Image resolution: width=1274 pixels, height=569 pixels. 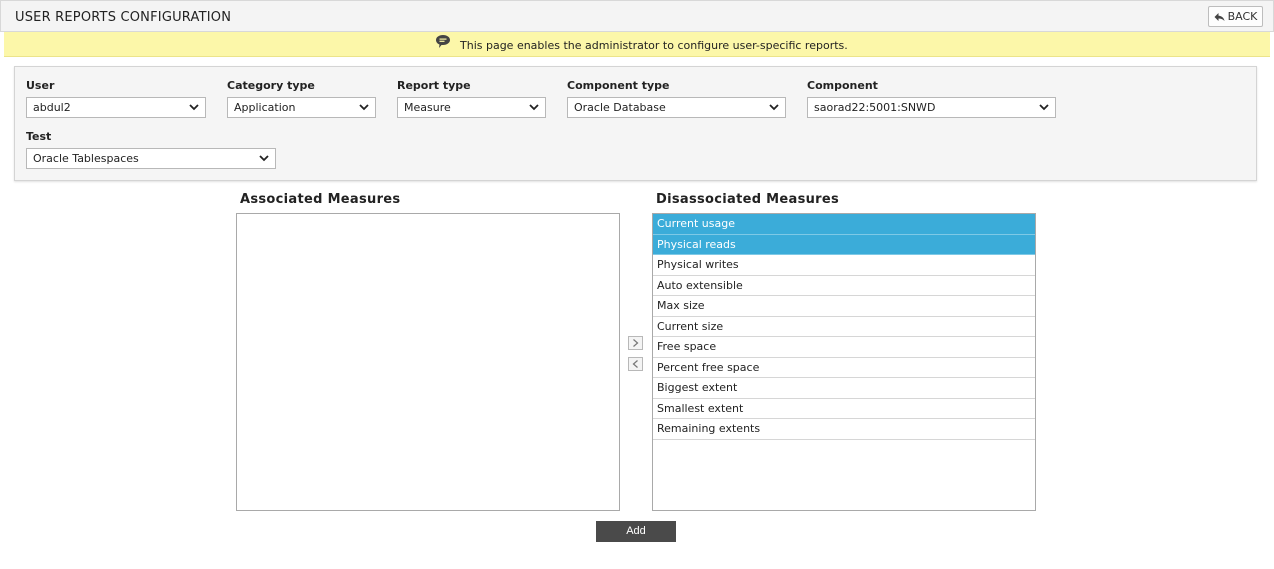 What do you see at coordinates (844, 224) in the screenshot?
I see `list-item: Current usage` at bounding box center [844, 224].